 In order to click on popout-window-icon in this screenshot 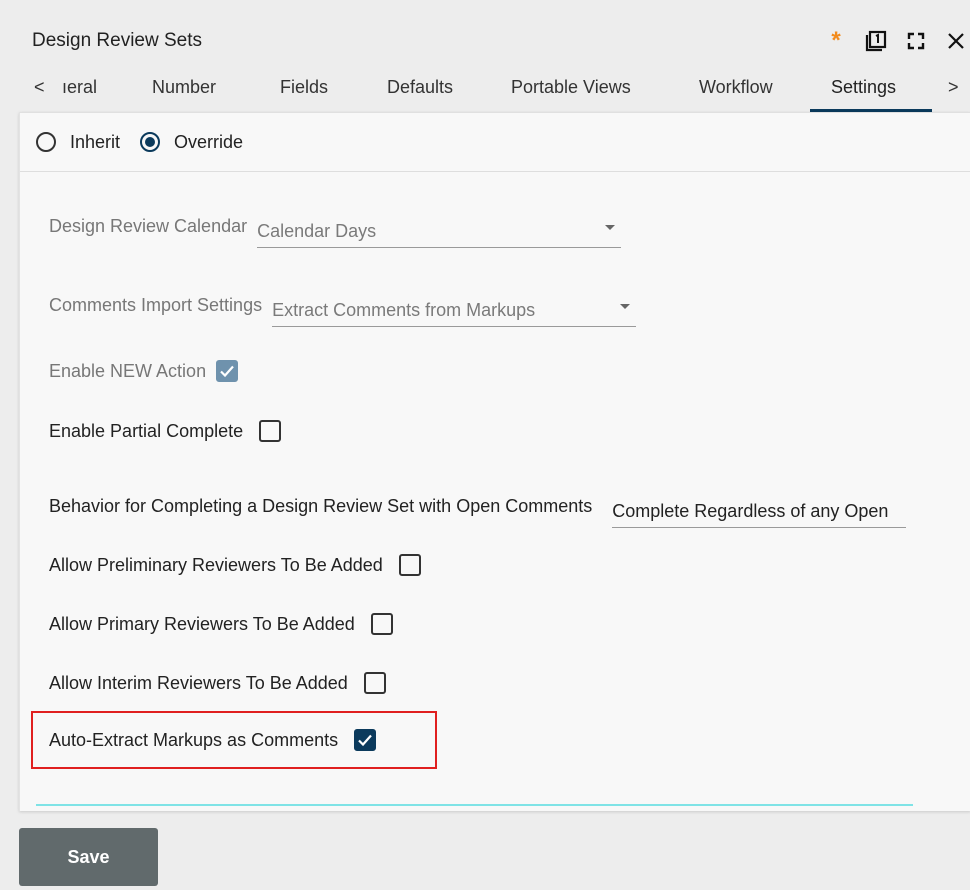, I will do `click(876, 41)`.